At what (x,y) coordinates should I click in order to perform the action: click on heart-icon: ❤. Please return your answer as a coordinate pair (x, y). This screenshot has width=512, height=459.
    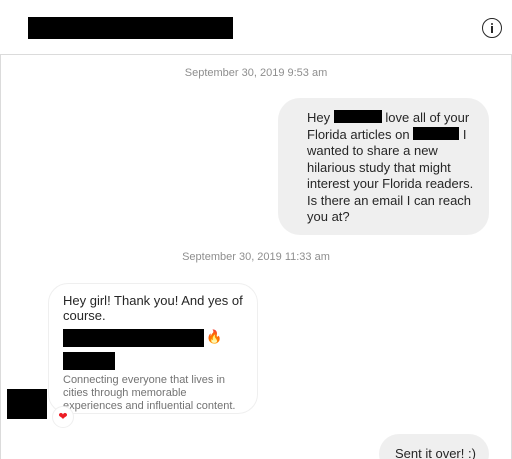
    Looking at the image, I should click on (63, 417).